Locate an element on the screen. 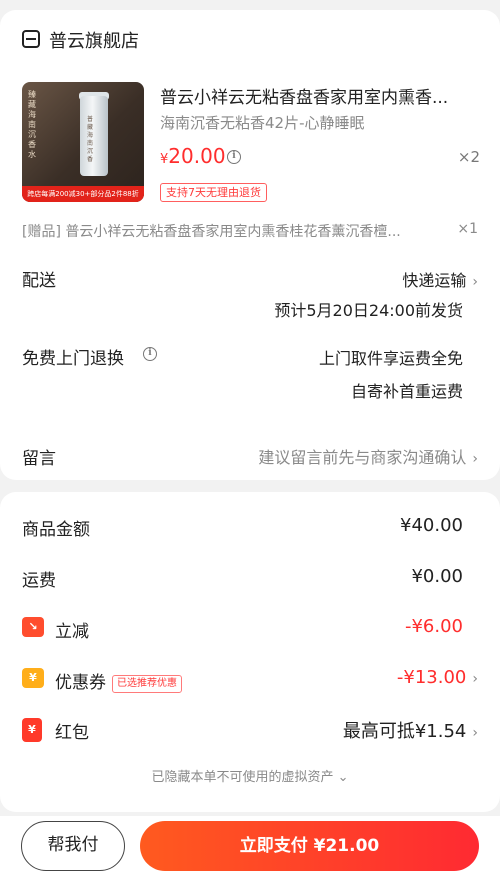 The width and height of the screenshot is (500, 871). product-image: 臻藏海南沉香水 普藏海南沉香 跨店每满200减30+部分品2件88折 is located at coordinates (83, 142).